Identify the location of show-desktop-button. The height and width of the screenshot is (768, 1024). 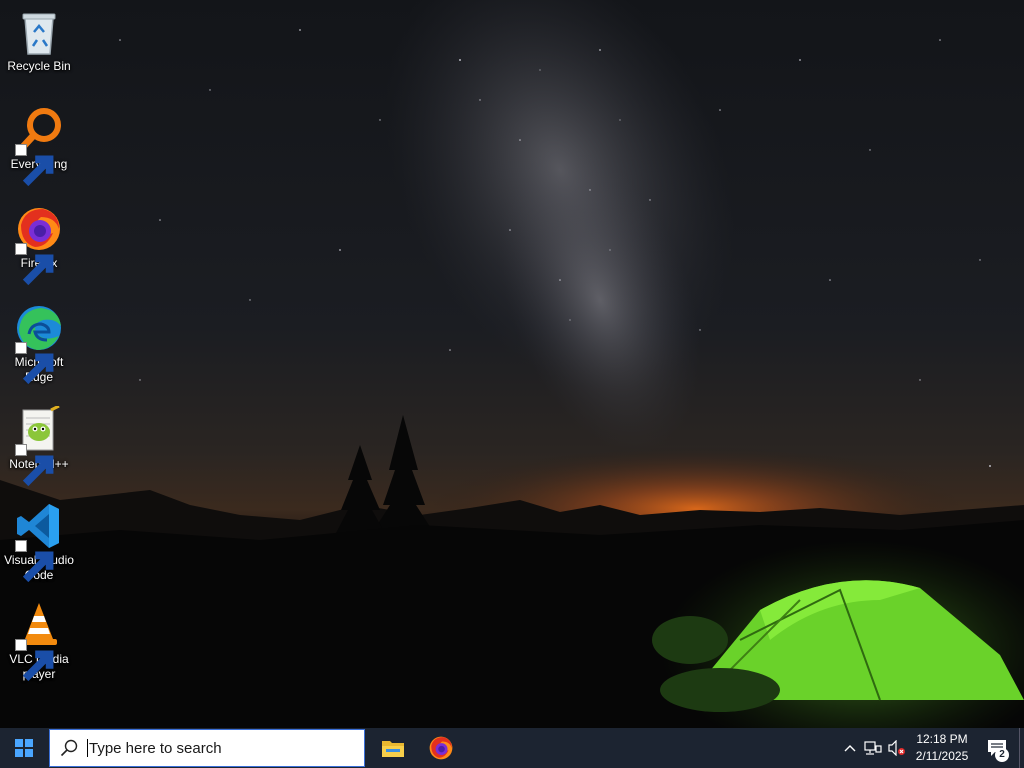
(1021, 748).